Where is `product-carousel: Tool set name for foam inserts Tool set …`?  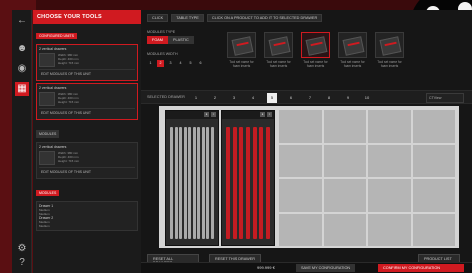 product-carousel: Tool set name for foam inserts Tool set … is located at coordinates (315, 50).